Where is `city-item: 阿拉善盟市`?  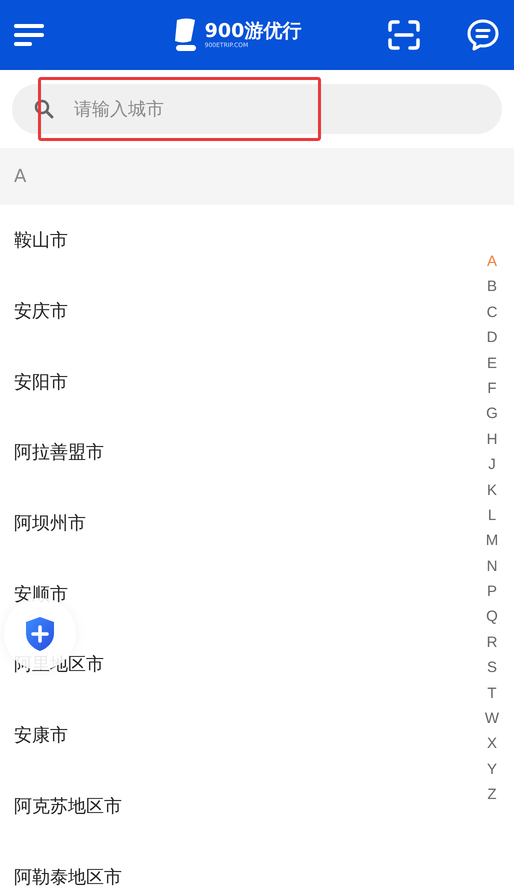 city-item: 阿拉善盟市 is located at coordinates (59, 452).